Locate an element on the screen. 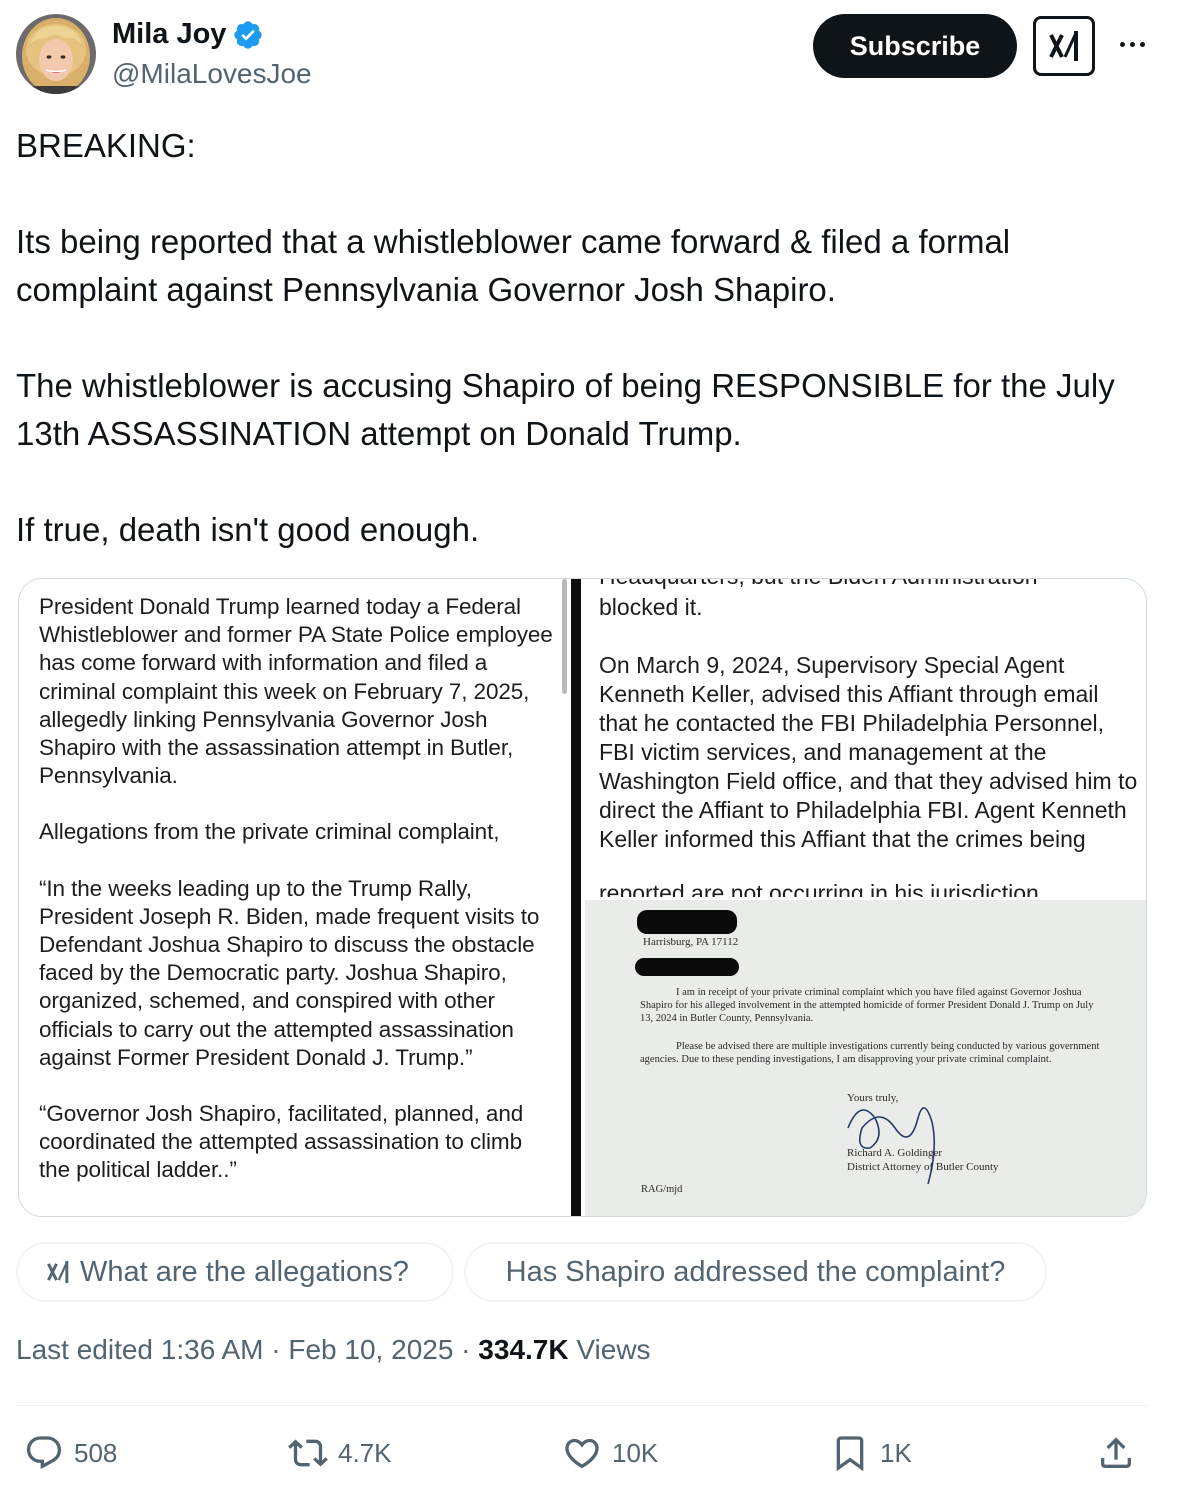 The width and height of the screenshot is (1180, 1498). bookmark-count: 1K is located at coordinates (896, 1452).